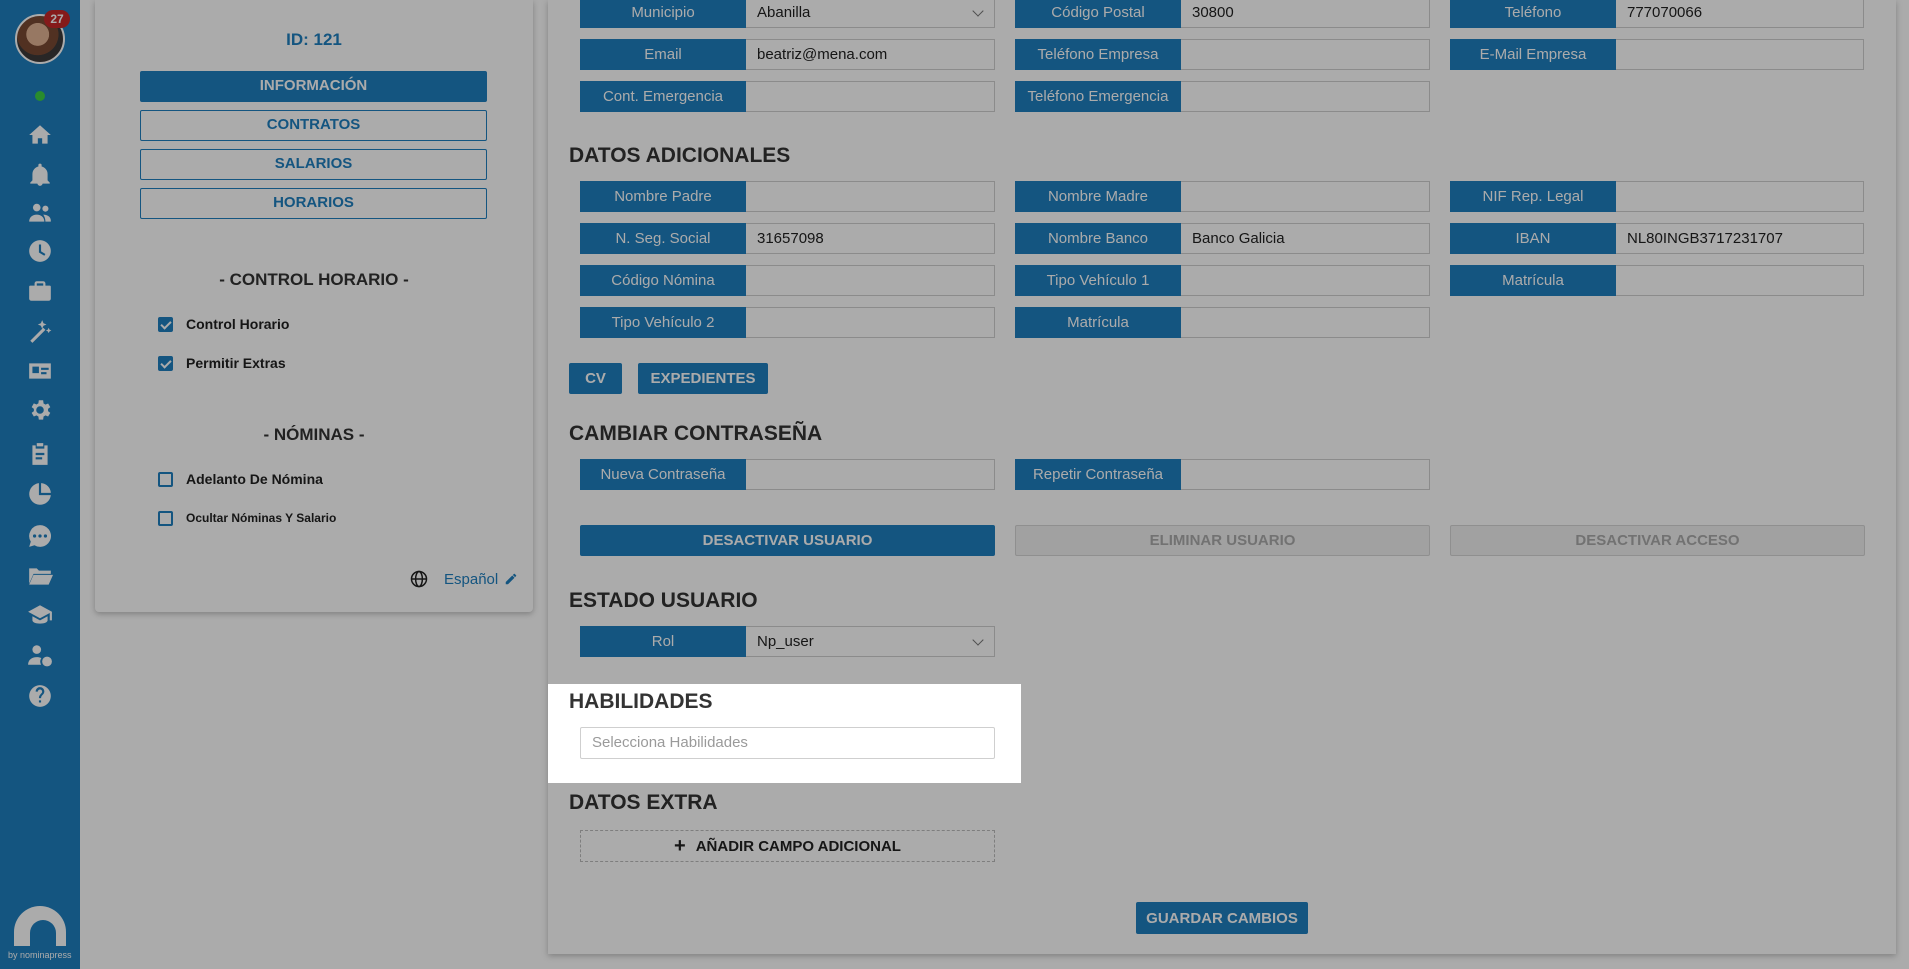 The image size is (1909, 969). Describe the element at coordinates (1465, 733) in the screenshot. I see `dim-overlay-right` at that location.